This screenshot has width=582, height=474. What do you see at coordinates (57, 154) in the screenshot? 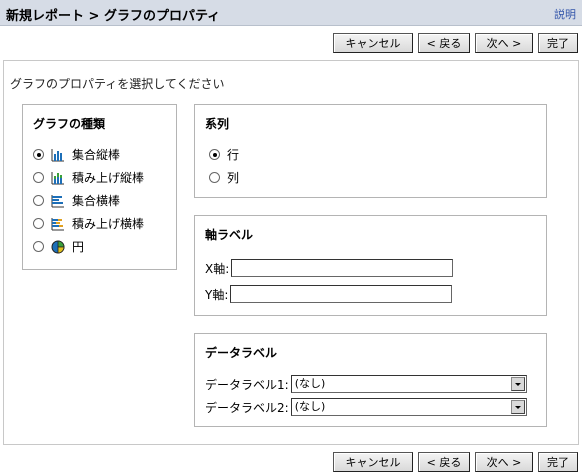
I see `clustered-column-icon` at bounding box center [57, 154].